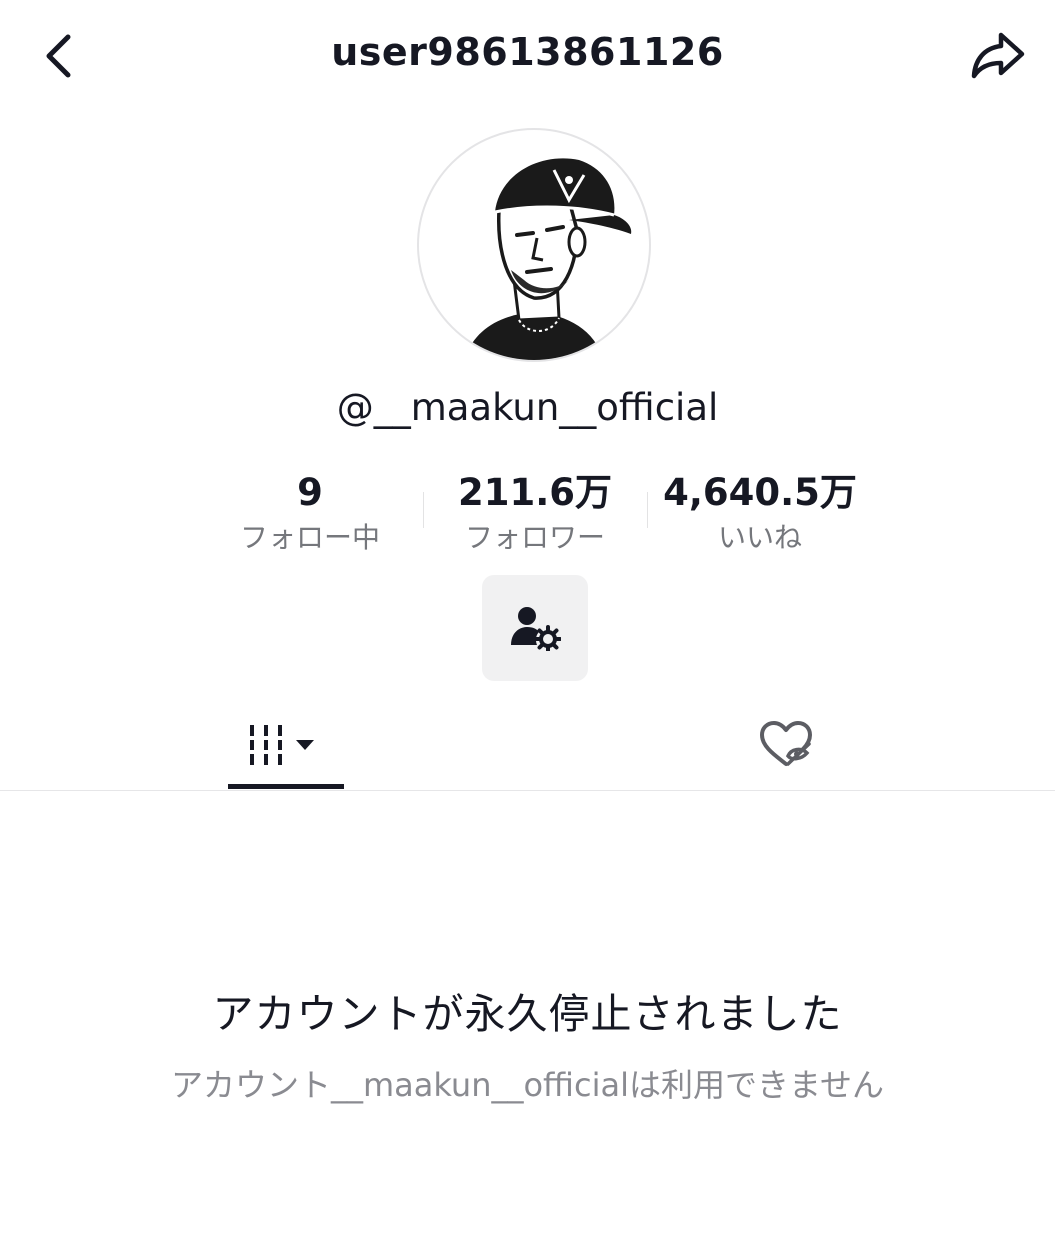 This screenshot has height=1260, width=1055. I want to click on stat-following: 9 フォロー中, so click(310, 514).